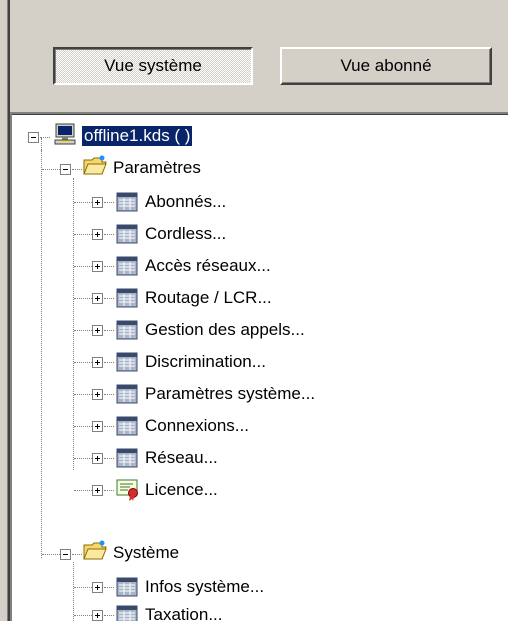 The width and height of the screenshot is (508, 621). Describe the element at coordinates (65, 554) in the screenshot. I see `systeme-collapse-toggle` at that location.